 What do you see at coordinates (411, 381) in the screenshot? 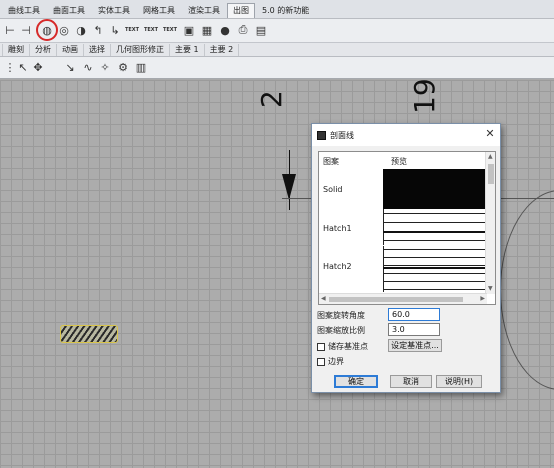
I see `cancel-button: 取消` at bounding box center [411, 381].